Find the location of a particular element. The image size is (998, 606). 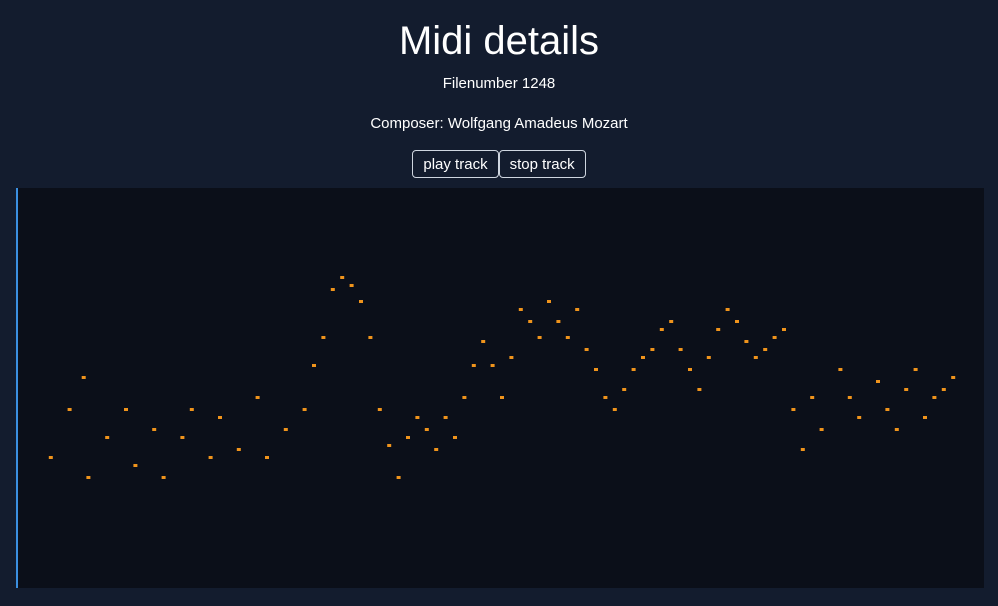

playback-controls: play track stop track is located at coordinates (499, 164).